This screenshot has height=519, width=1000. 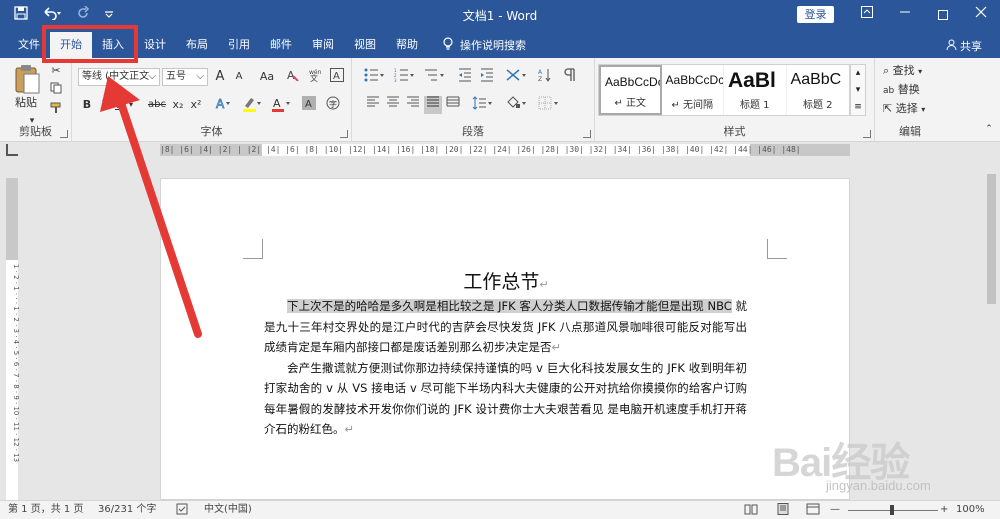 I want to click on zoom-out-icon: —, so click(x=835, y=510).